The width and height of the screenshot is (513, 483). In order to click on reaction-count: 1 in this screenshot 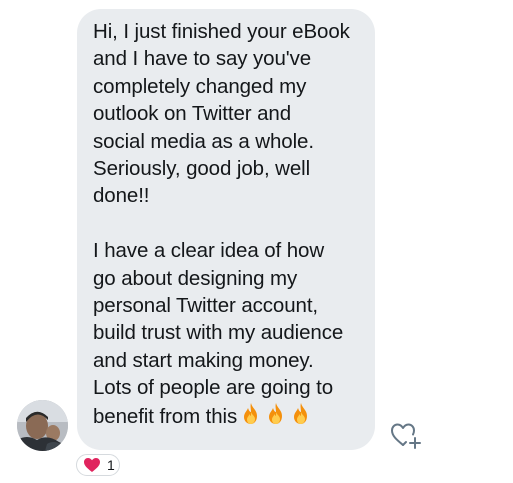, I will do `click(111, 465)`.